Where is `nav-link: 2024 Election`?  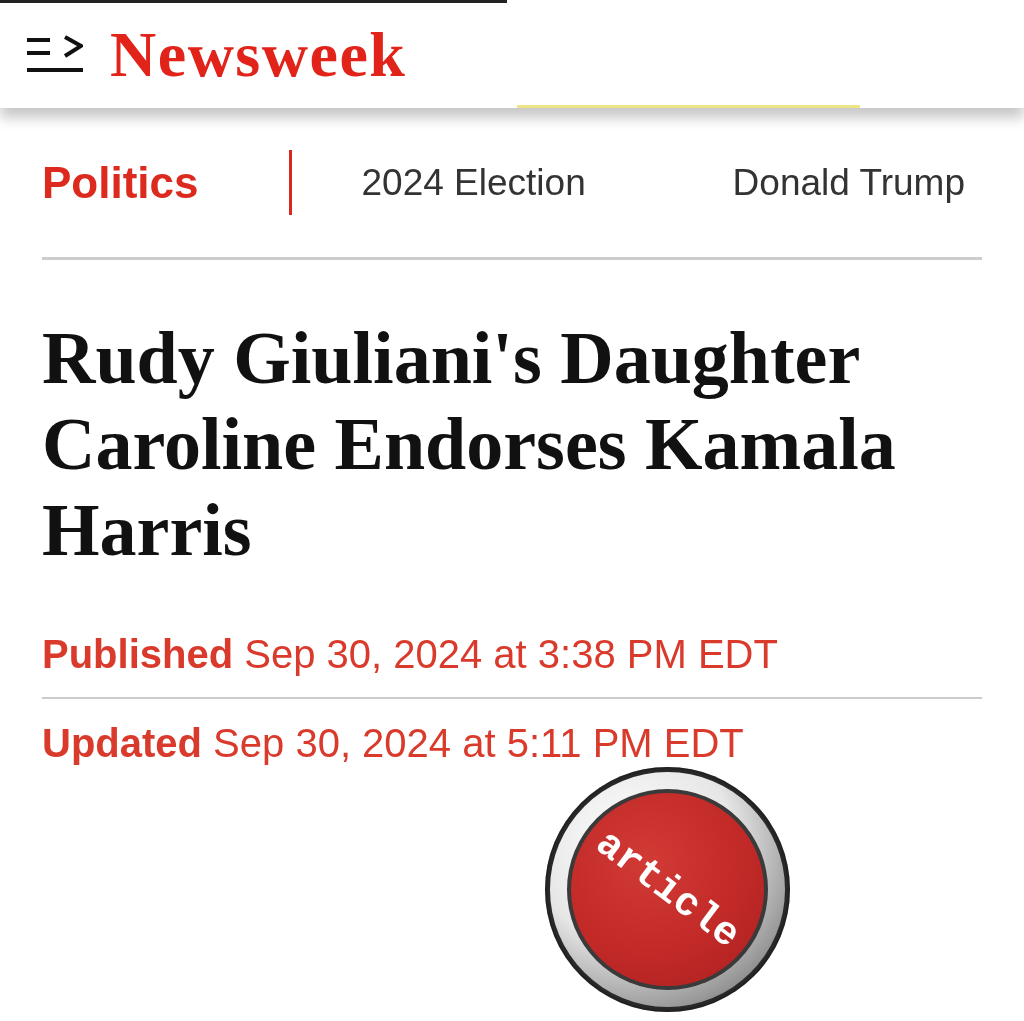
nav-link: 2024 Election is located at coordinates (473, 182).